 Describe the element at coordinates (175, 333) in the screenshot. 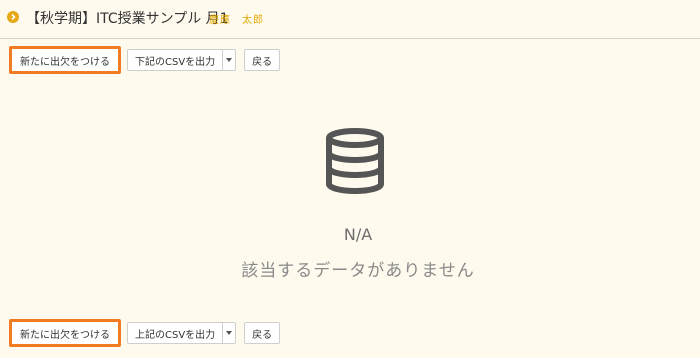

I see `csv-export-button: 上記のCSVを出力` at that location.